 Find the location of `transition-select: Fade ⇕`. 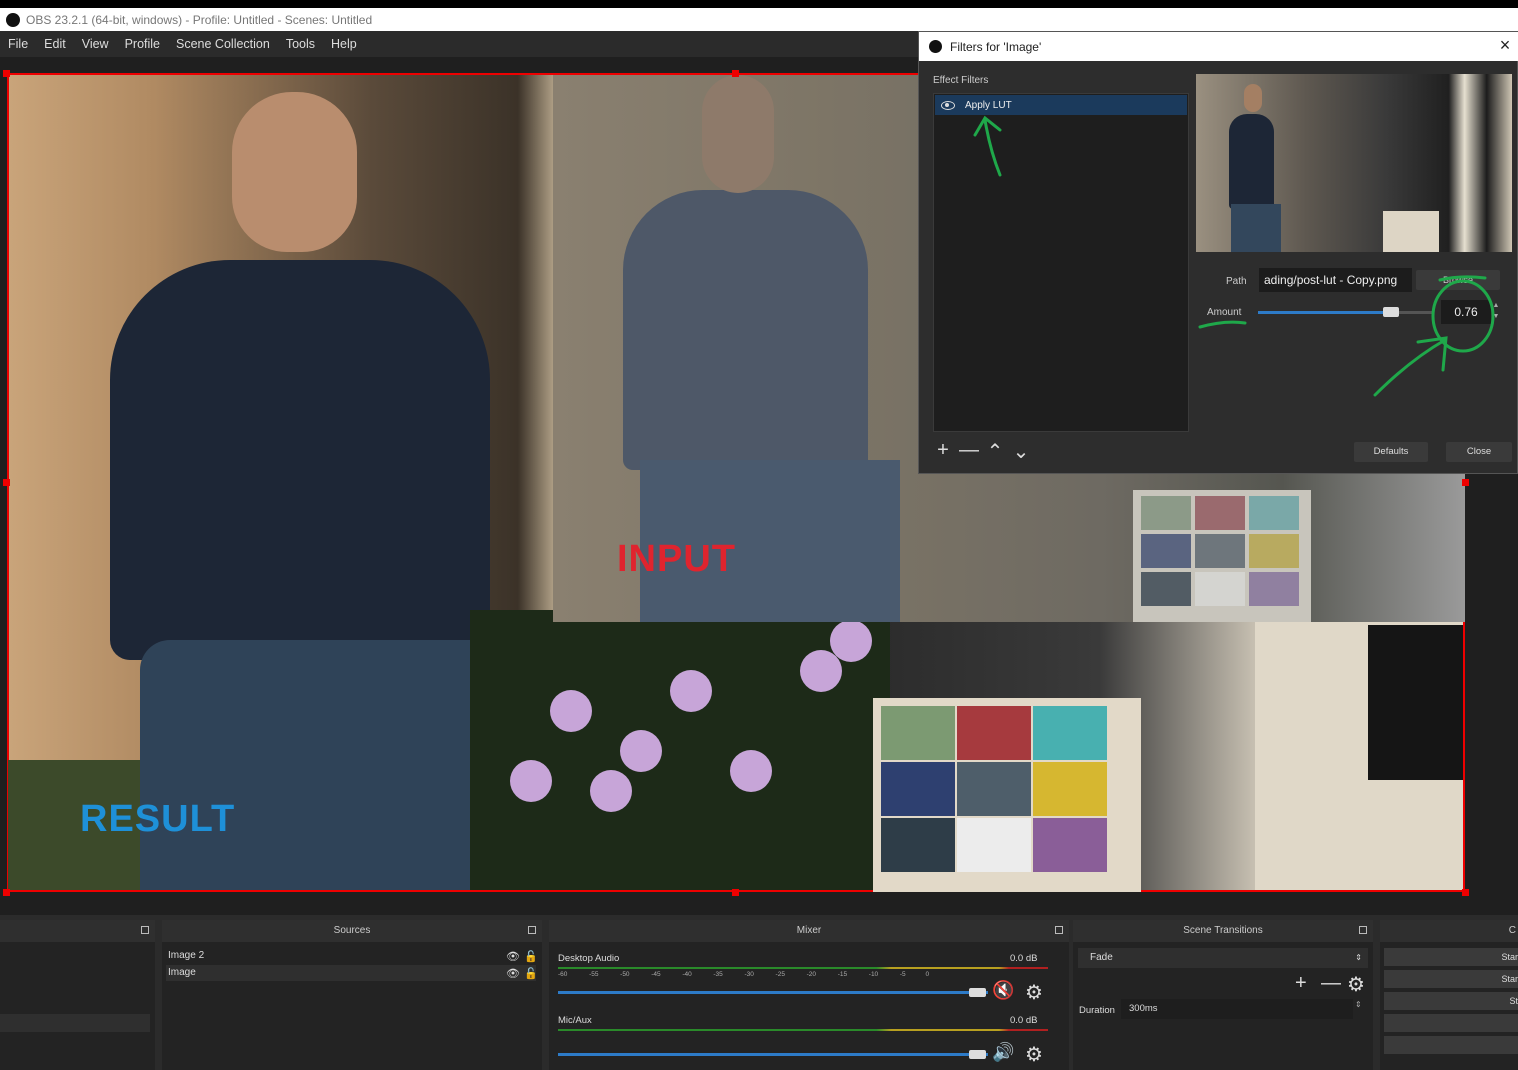

transition-select: Fade ⇕ is located at coordinates (1223, 958).